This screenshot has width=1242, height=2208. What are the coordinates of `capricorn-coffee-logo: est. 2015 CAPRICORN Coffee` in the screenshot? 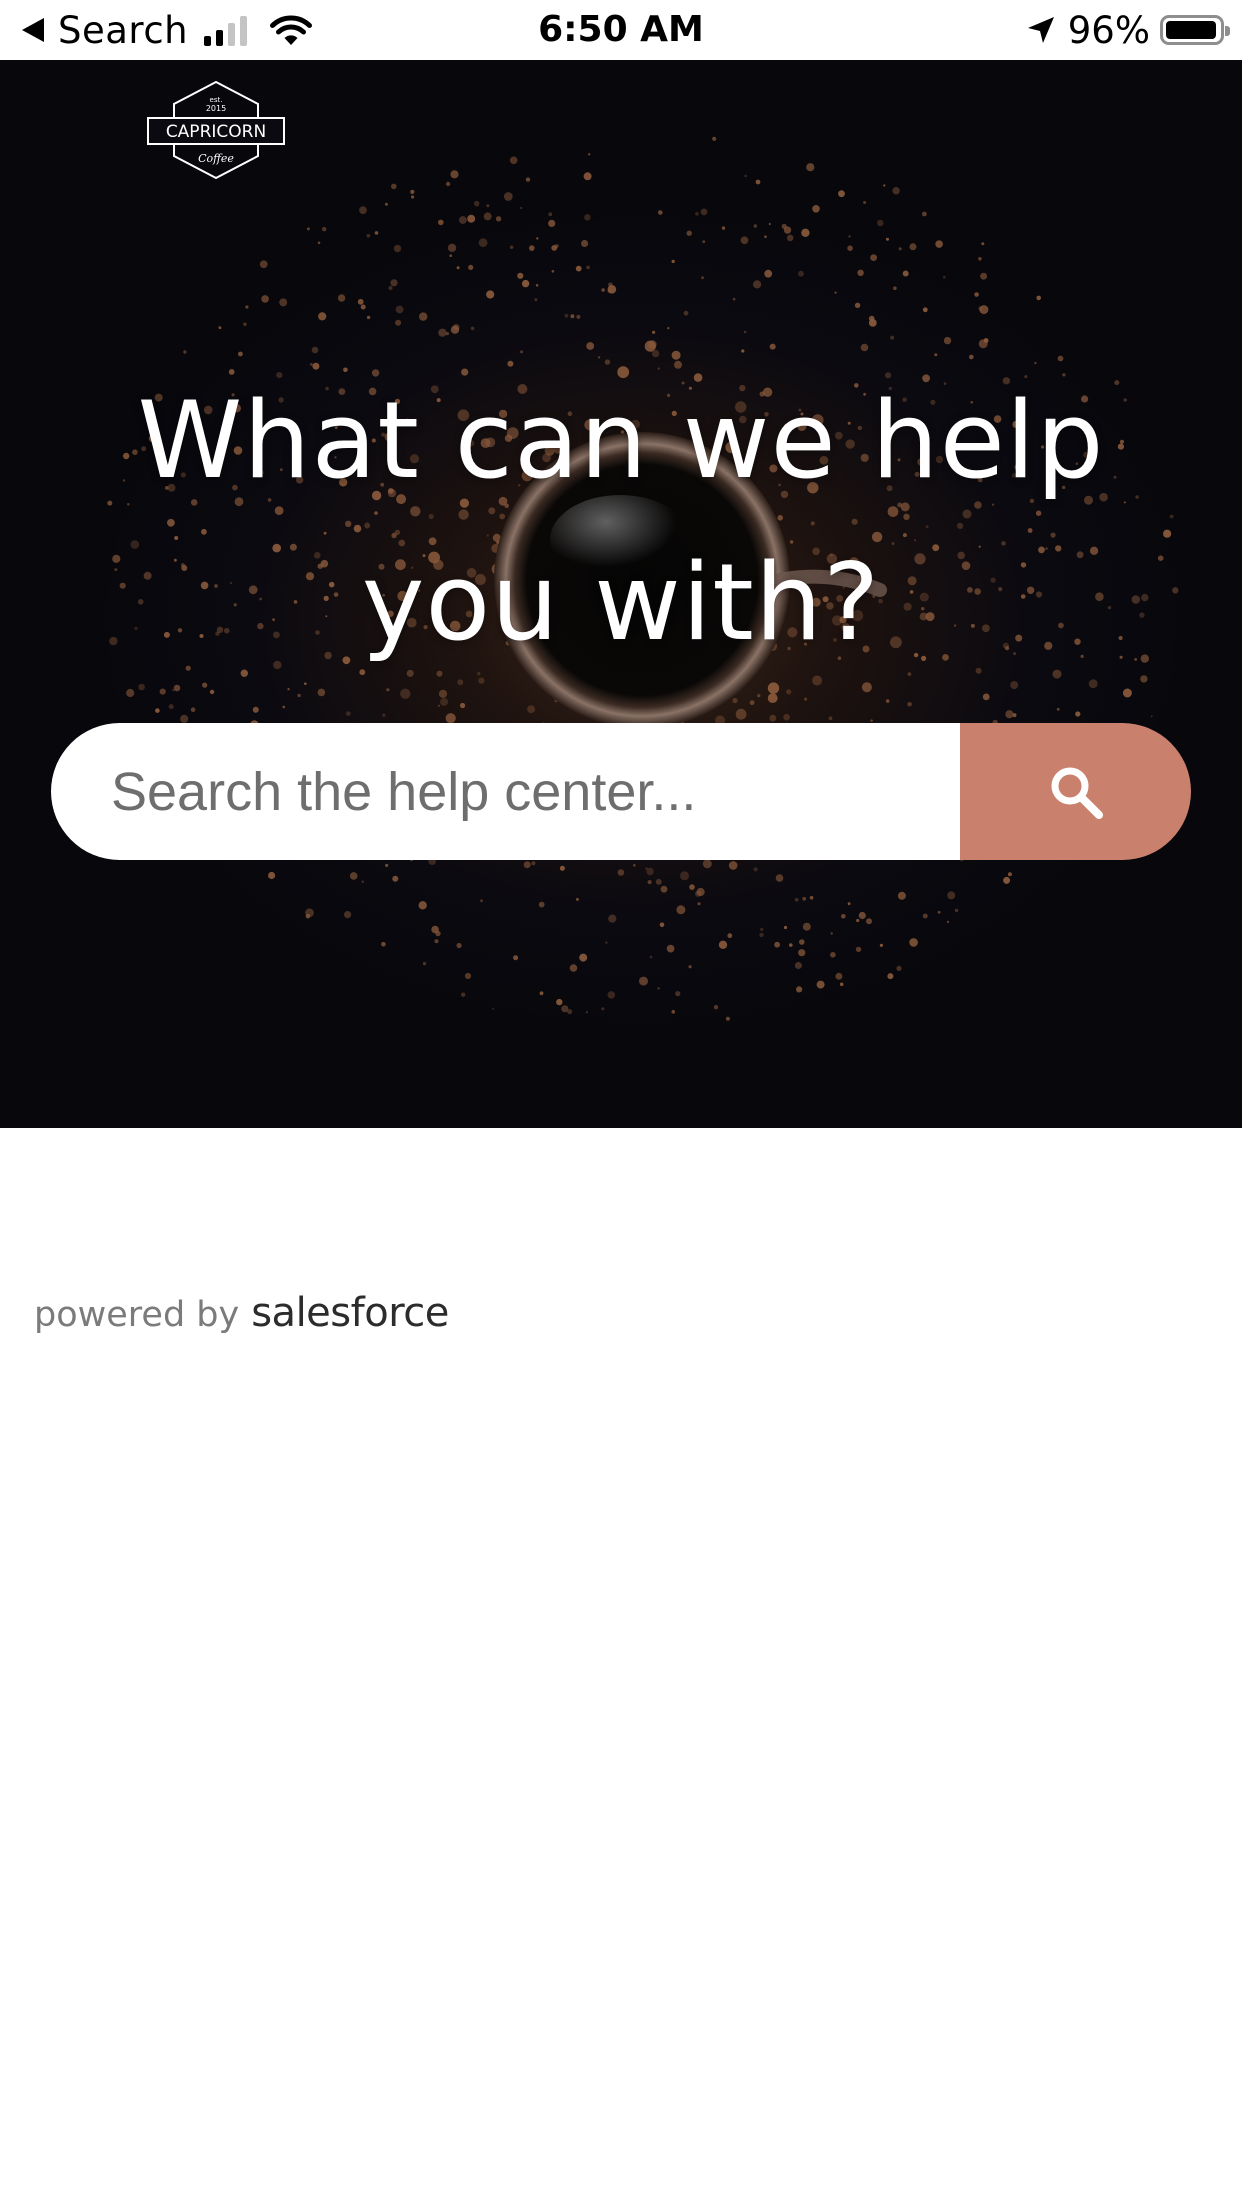 It's located at (216, 130).